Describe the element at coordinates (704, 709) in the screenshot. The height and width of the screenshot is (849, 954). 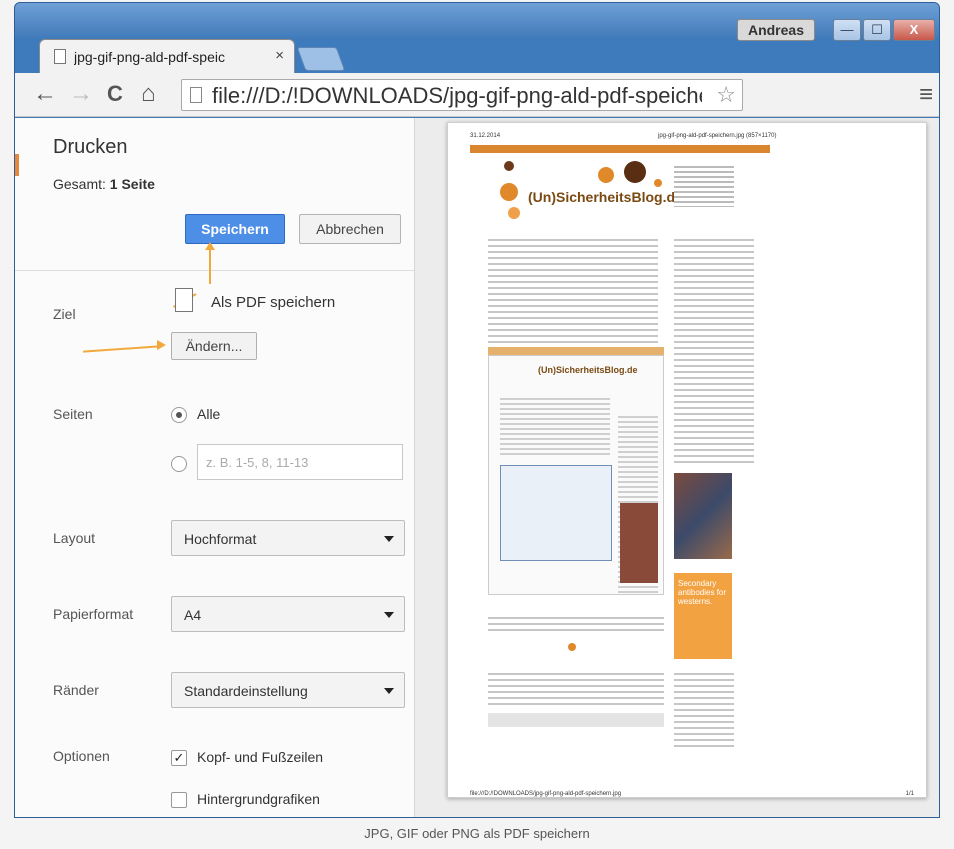
I see `sidebar-list-lower` at that location.